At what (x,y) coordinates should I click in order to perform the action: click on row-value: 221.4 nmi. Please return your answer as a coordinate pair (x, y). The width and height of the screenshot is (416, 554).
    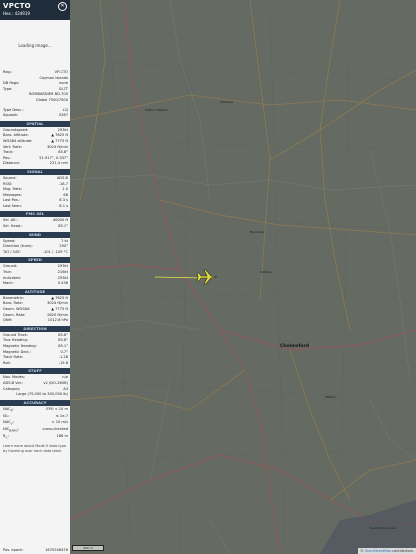
    Looking at the image, I should click on (58, 163).